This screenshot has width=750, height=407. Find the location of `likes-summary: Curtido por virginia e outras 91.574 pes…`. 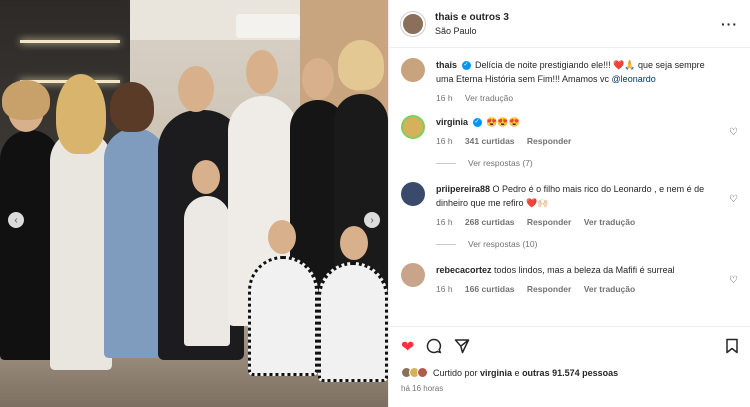

likes-summary: Curtido por virginia e outras 91.574 pes… is located at coordinates (570, 372).